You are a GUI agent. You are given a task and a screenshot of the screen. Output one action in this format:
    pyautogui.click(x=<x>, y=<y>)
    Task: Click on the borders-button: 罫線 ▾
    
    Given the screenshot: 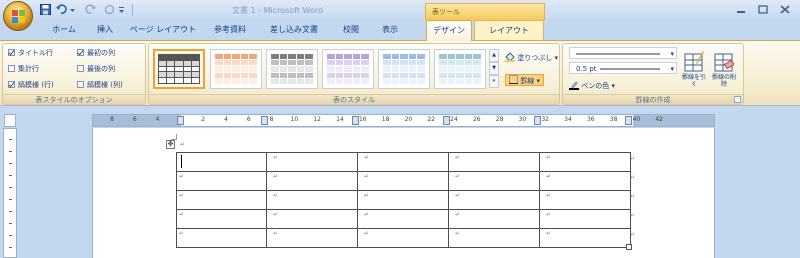 What is the action you would take?
    pyautogui.click(x=524, y=80)
    